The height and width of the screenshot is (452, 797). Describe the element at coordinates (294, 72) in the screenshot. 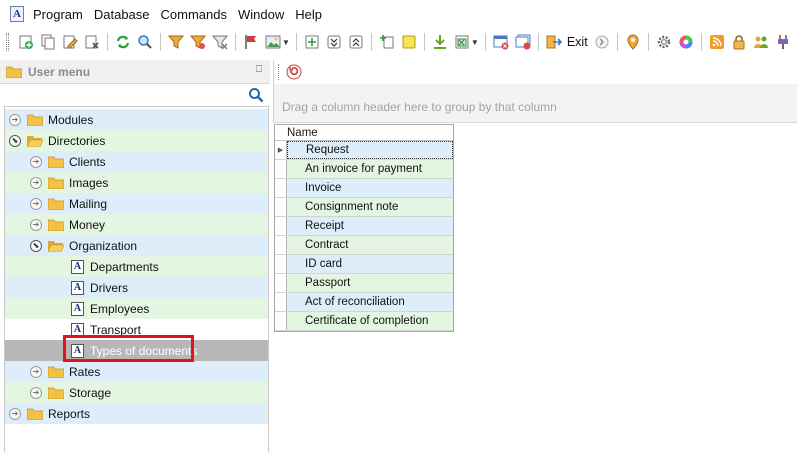

I see `reload-icon` at that location.